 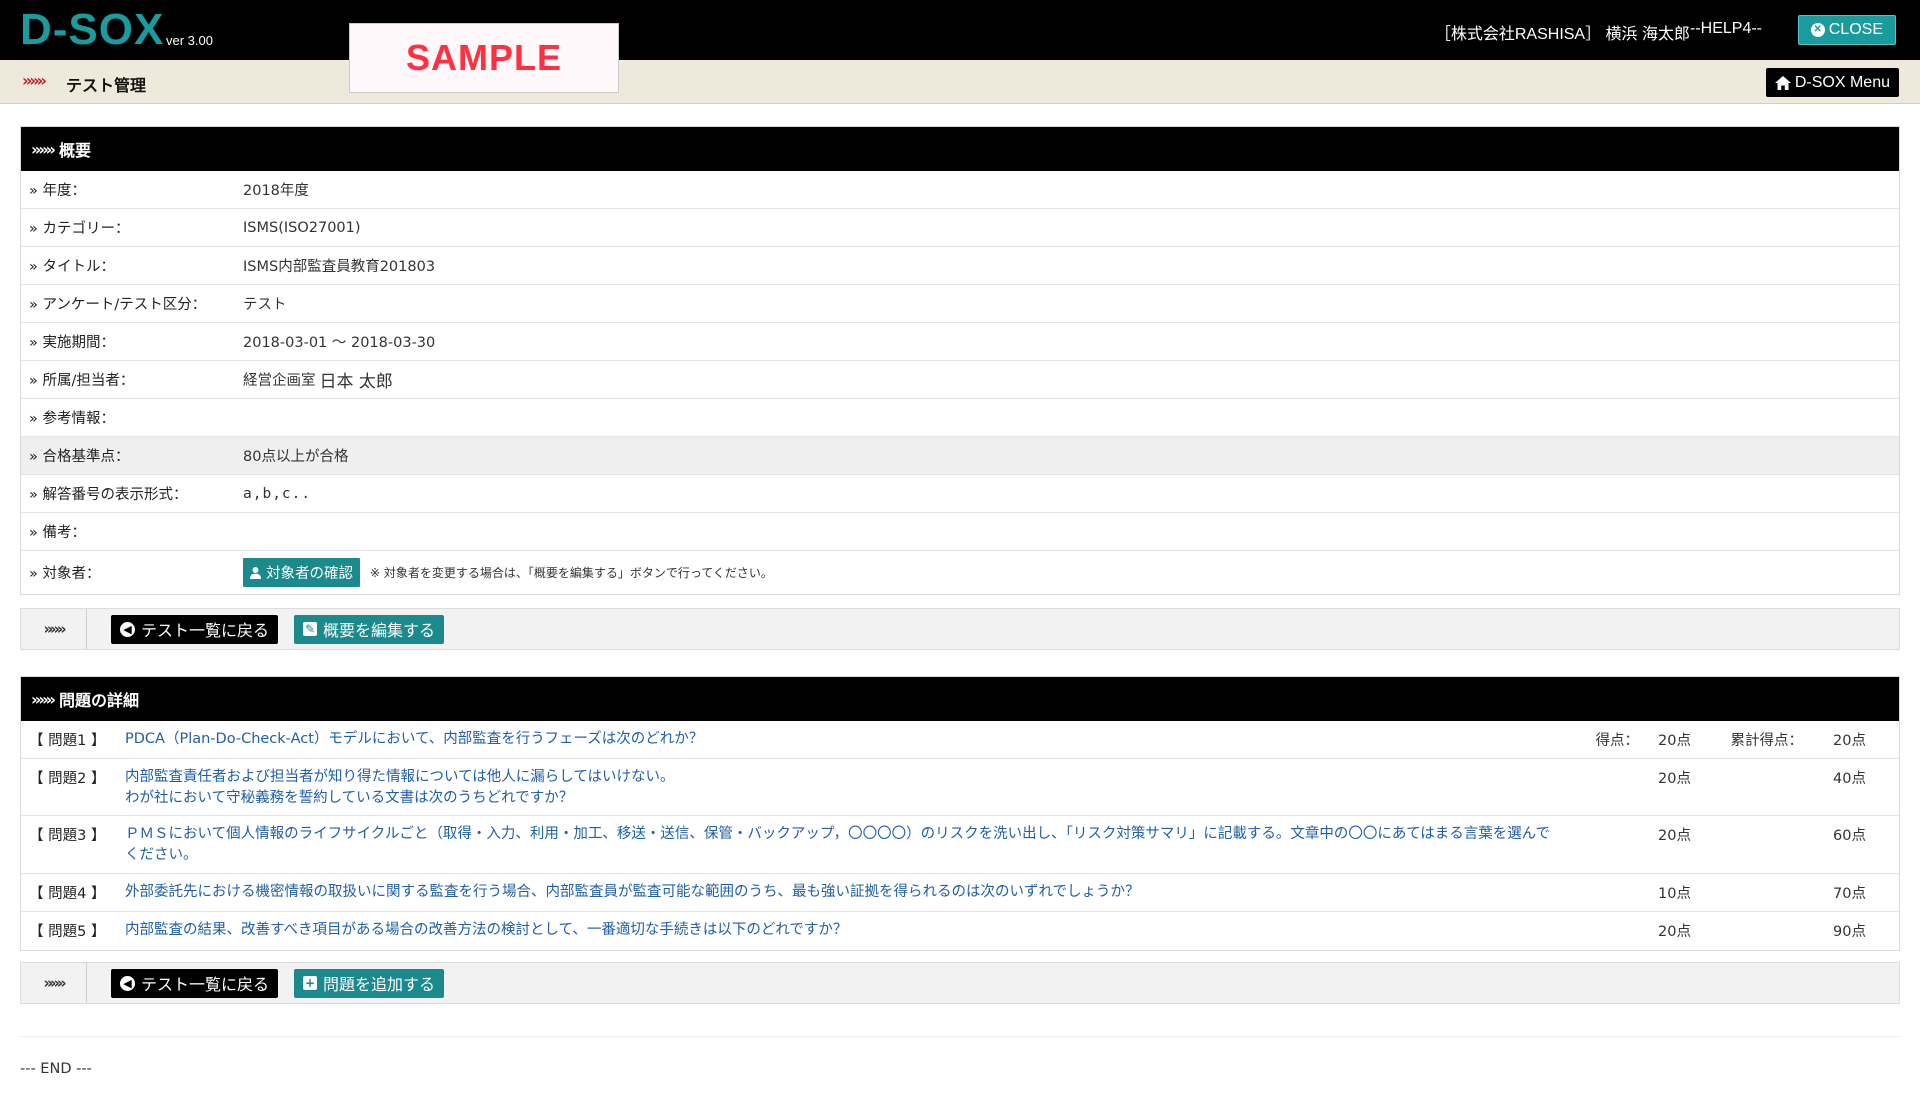 What do you see at coordinates (72, 419) in the screenshot?
I see `row-label: » 参考情報：` at bounding box center [72, 419].